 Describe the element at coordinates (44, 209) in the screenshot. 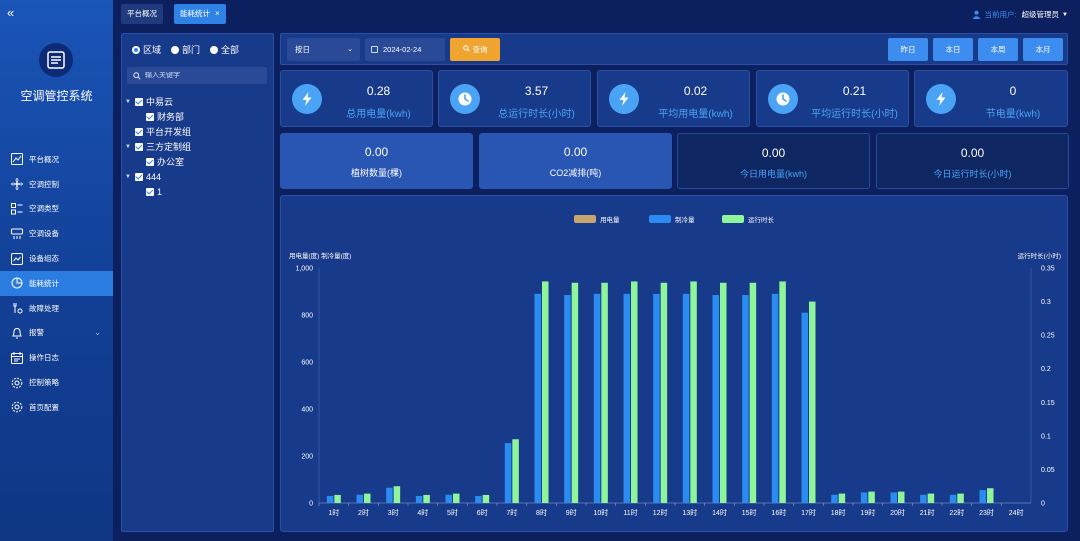

I see `sidebar-item-label: 空调类型` at that location.